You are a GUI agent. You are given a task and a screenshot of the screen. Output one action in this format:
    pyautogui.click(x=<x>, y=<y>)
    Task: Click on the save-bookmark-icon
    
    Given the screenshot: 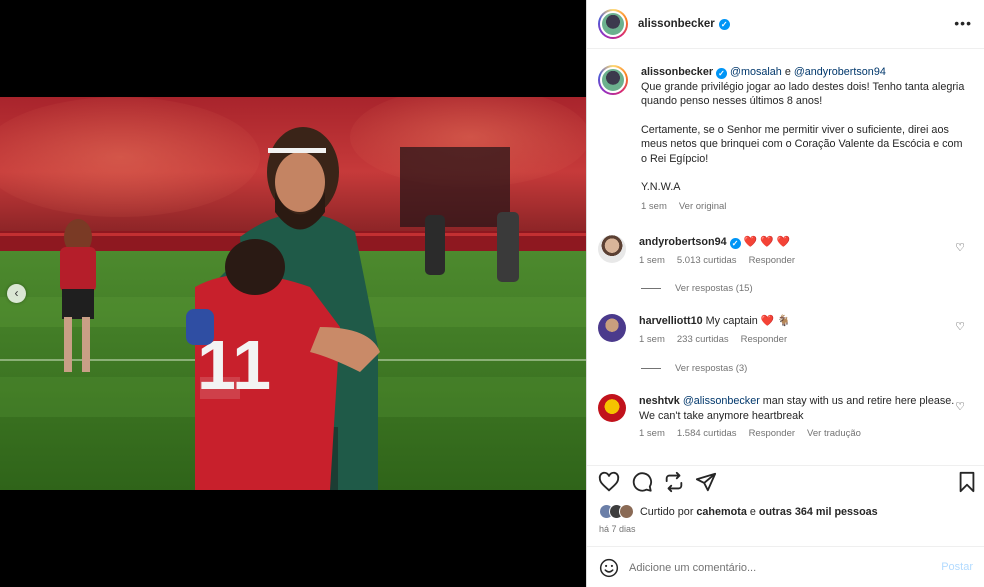 What is the action you would take?
    pyautogui.click(x=967, y=482)
    